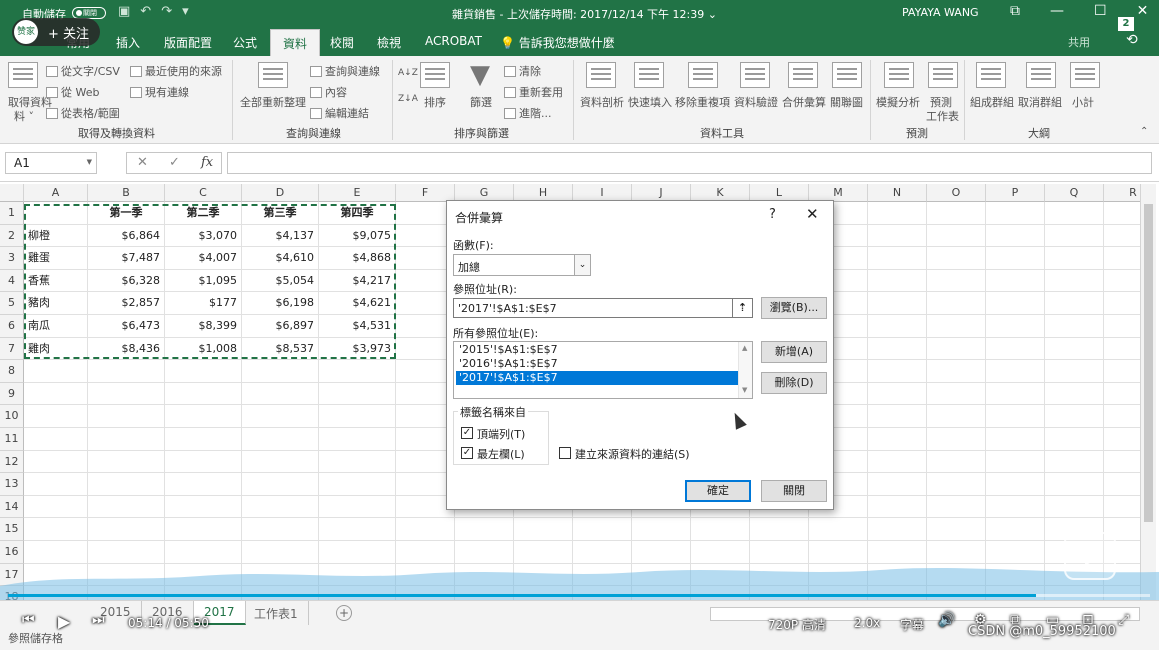  Describe the element at coordinates (128, 42) in the screenshot. I see `tab-insert: 插入` at that location.